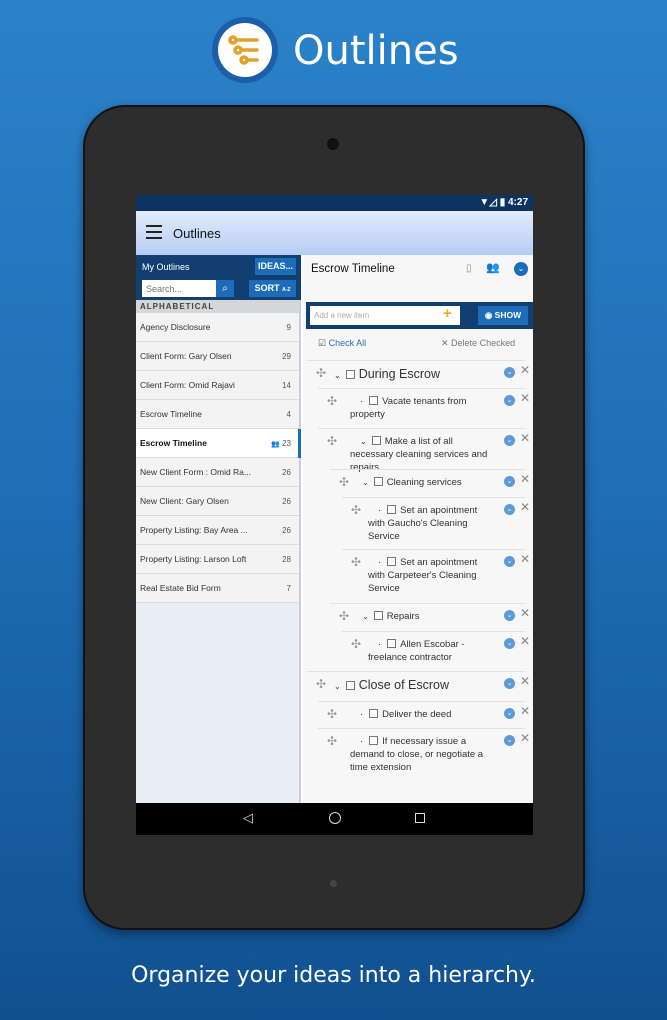  What do you see at coordinates (417, 714) in the screenshot?
I see `item-text: Deliver the deed` at bounding box center [417, 714].